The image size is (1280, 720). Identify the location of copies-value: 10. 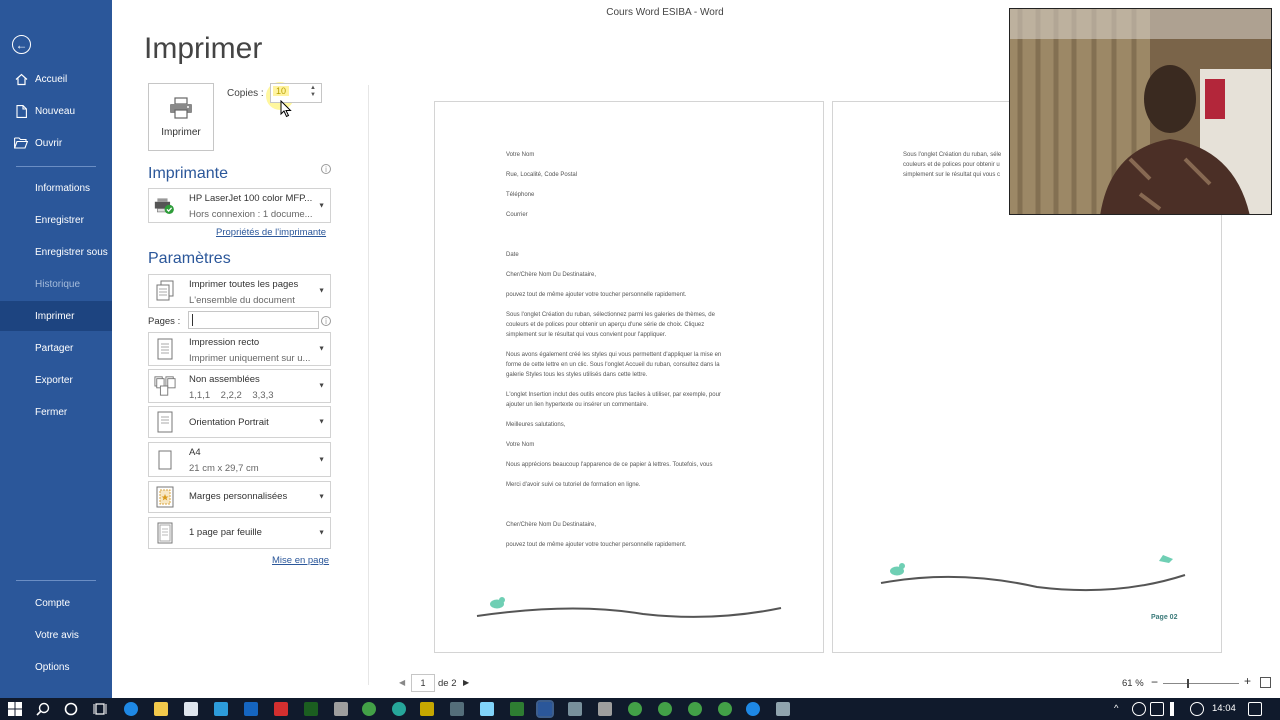
(281, 91).